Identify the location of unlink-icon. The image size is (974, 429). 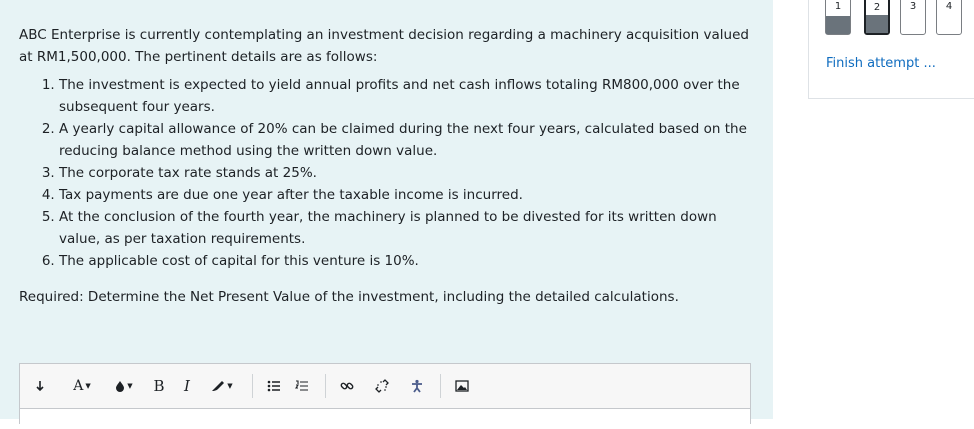
(382, 386).